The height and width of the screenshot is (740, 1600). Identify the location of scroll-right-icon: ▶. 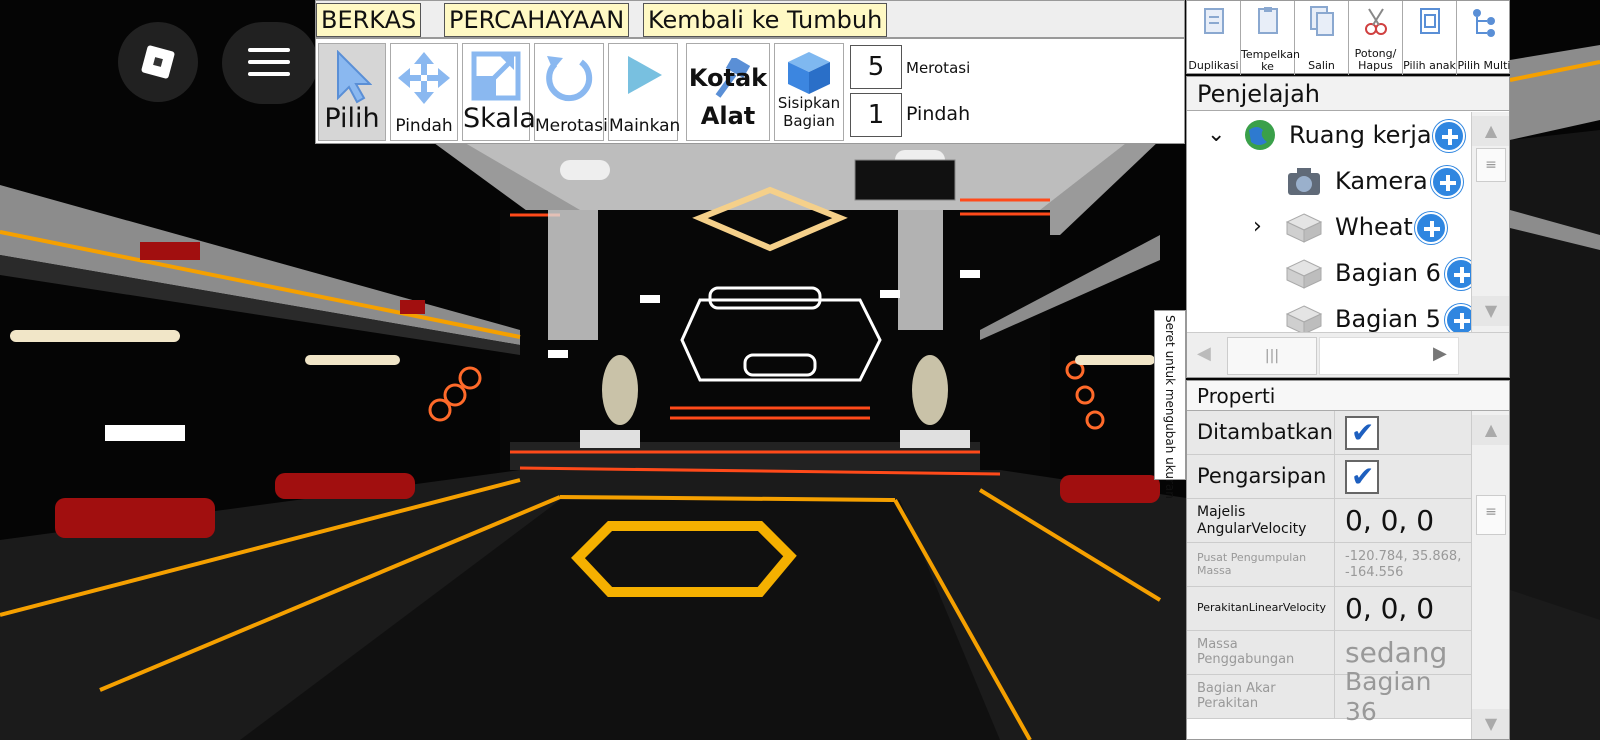
(1440, 353).